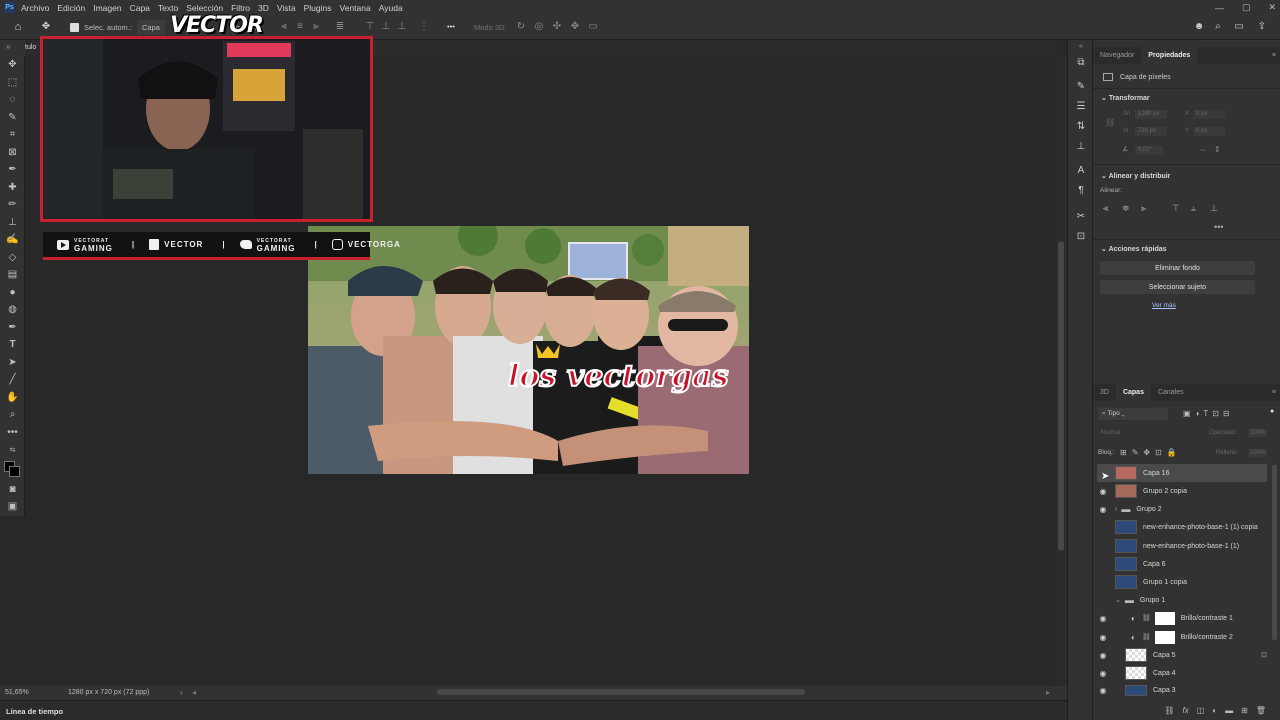 The image size is (1280, 720). Describe the element at coordinates (1151, 452) in the screenshot. I see `lock-icons: ⊞✎✥⊡🔒` at that location.